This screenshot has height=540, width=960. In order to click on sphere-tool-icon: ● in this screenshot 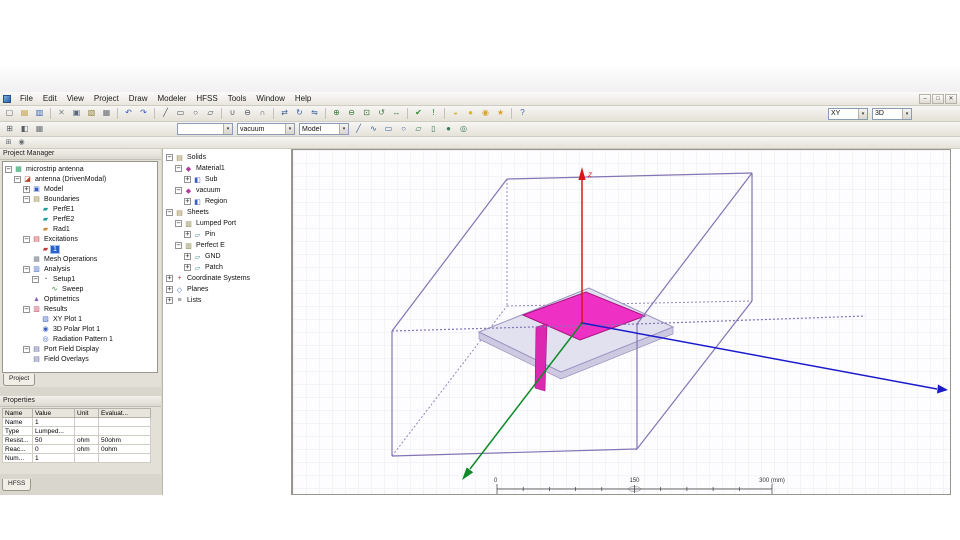, I will do `click(448, 129)`.